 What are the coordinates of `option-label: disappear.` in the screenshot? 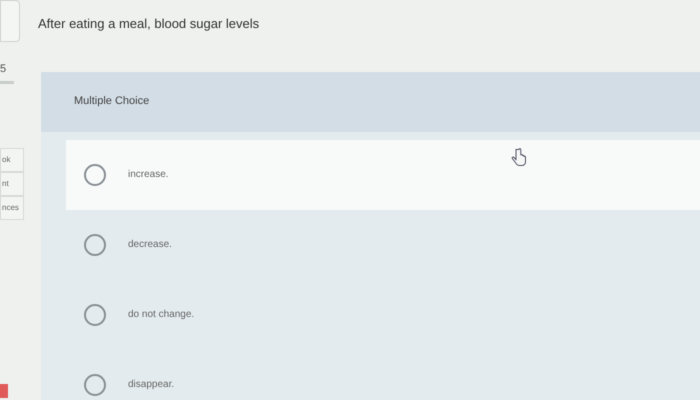 It's located at (151, 385).